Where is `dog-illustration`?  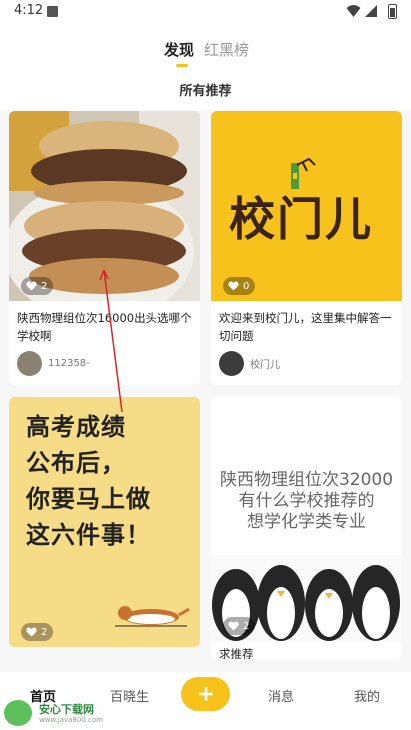
dog-illustration is located at coordinates (152, 616).